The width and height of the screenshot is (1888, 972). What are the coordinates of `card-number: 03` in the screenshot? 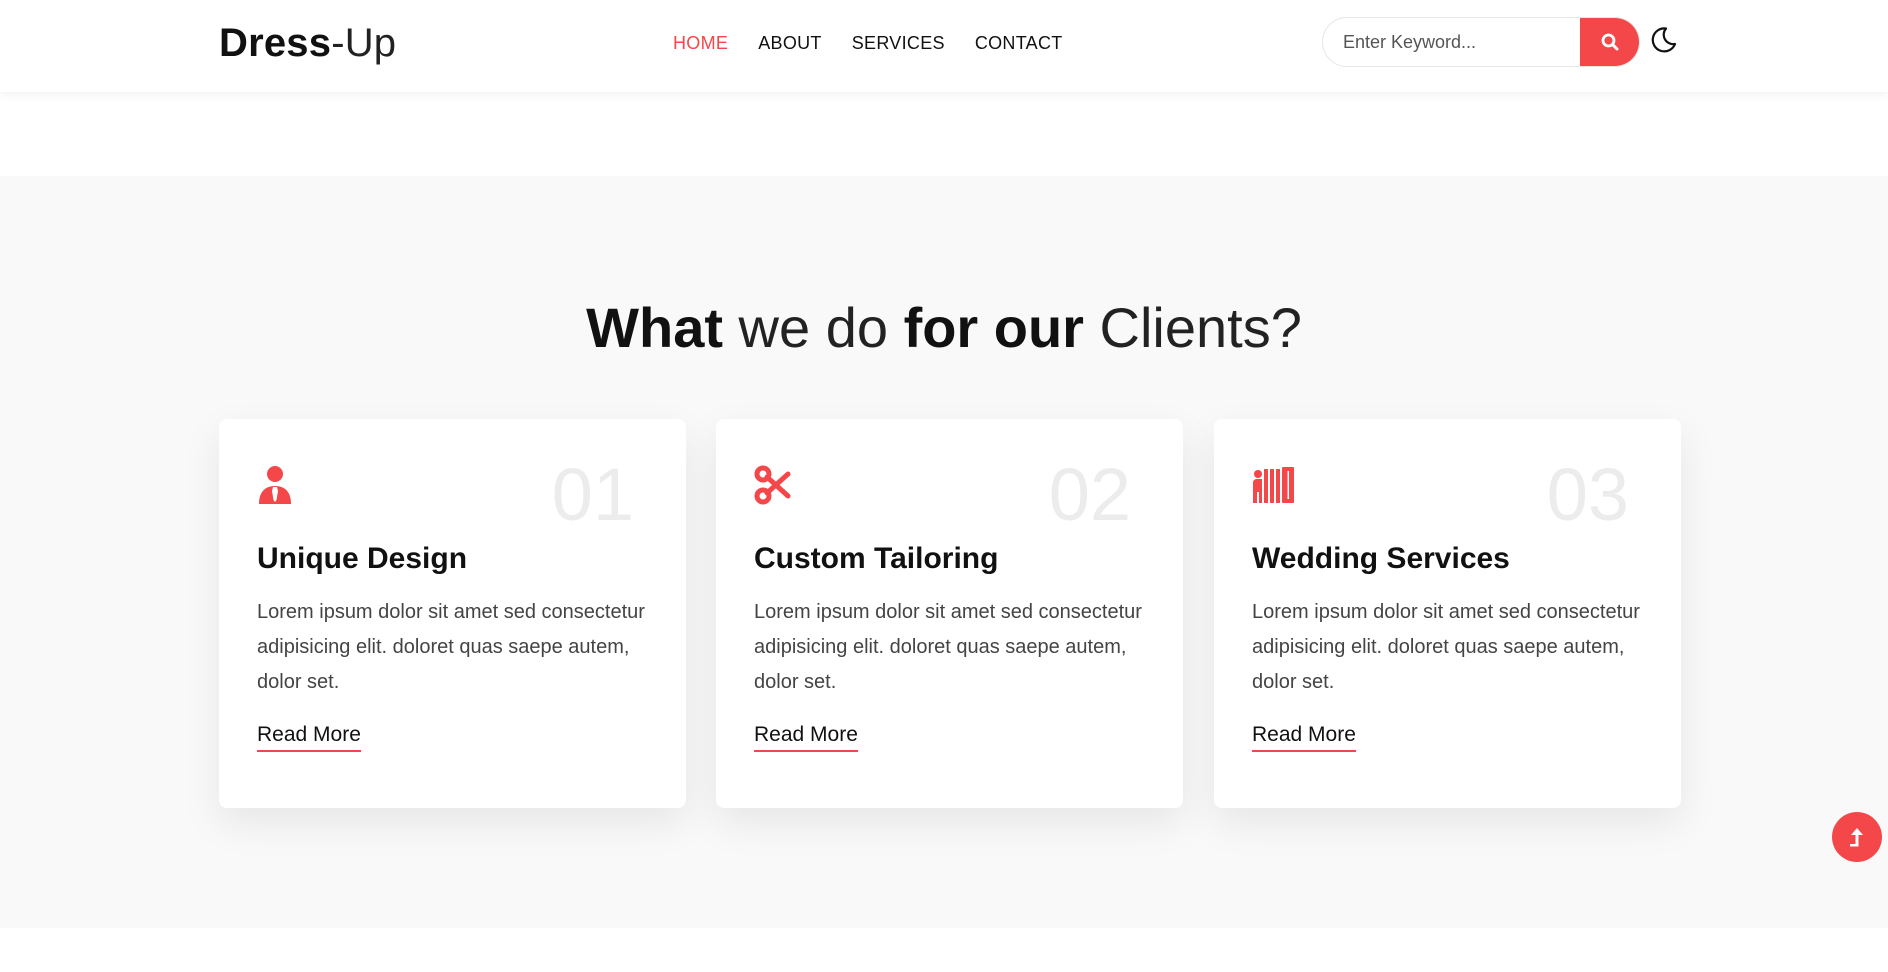 It's located at (1587, 494).